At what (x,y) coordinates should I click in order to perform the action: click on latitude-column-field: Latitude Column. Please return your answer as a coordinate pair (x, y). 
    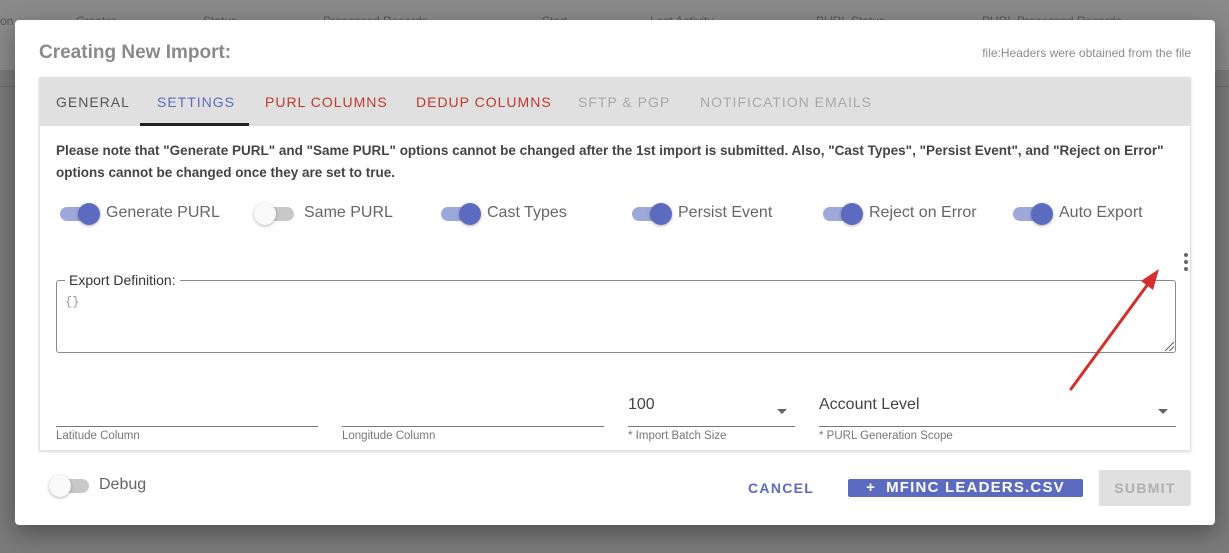
    Looking at the image, I should click on (187, 418).